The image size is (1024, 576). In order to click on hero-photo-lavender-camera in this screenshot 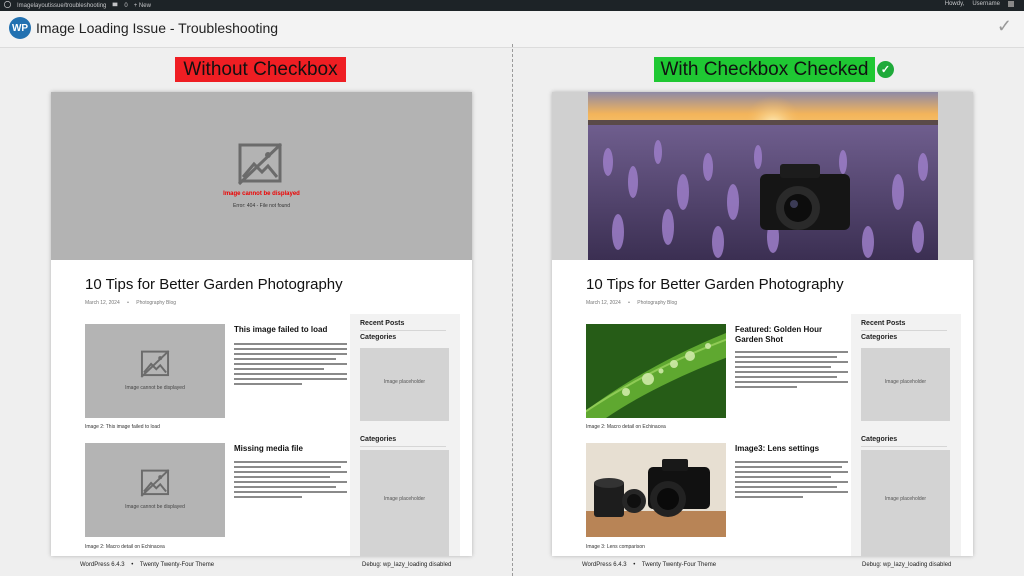, I will do `click(763, 176)`.